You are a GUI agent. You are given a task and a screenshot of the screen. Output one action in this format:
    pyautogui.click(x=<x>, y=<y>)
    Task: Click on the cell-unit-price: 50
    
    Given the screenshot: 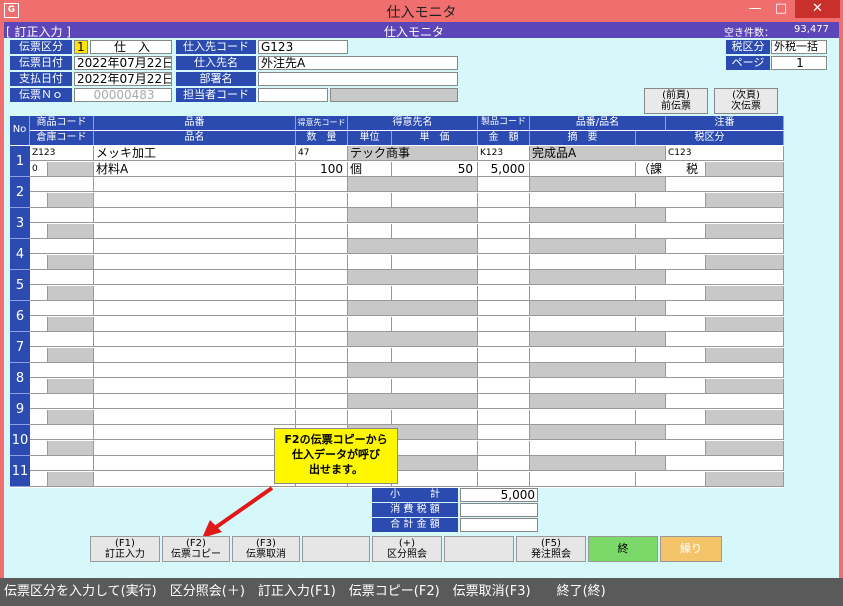 What is the action you would take?
    pyautogui.click(x=435, y=169)
    